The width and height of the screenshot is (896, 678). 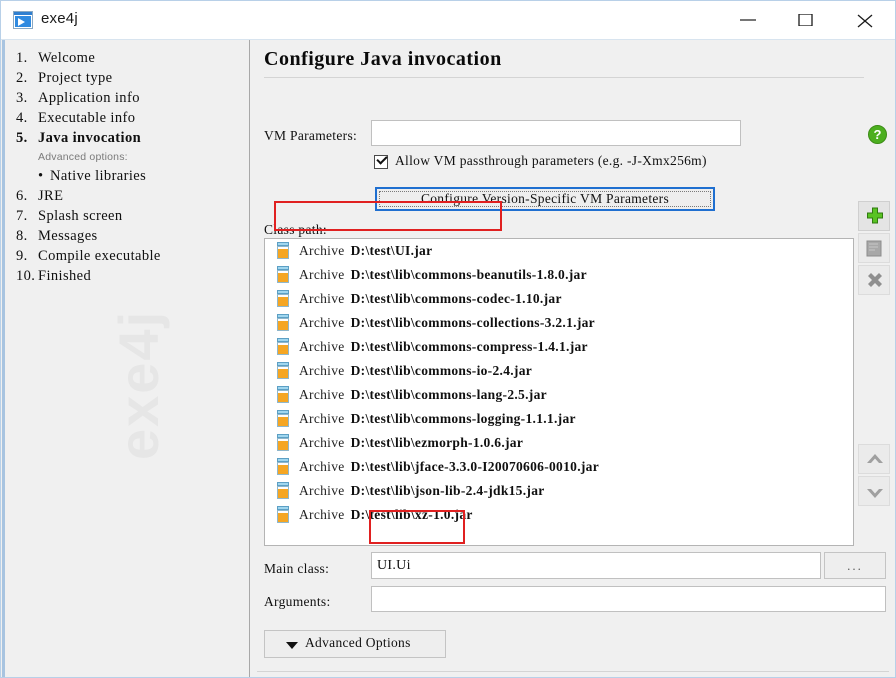 What do you see at coordinates (805, 20) in the screenshot?
I see `maximize-button` at bounding box center [805, 20].